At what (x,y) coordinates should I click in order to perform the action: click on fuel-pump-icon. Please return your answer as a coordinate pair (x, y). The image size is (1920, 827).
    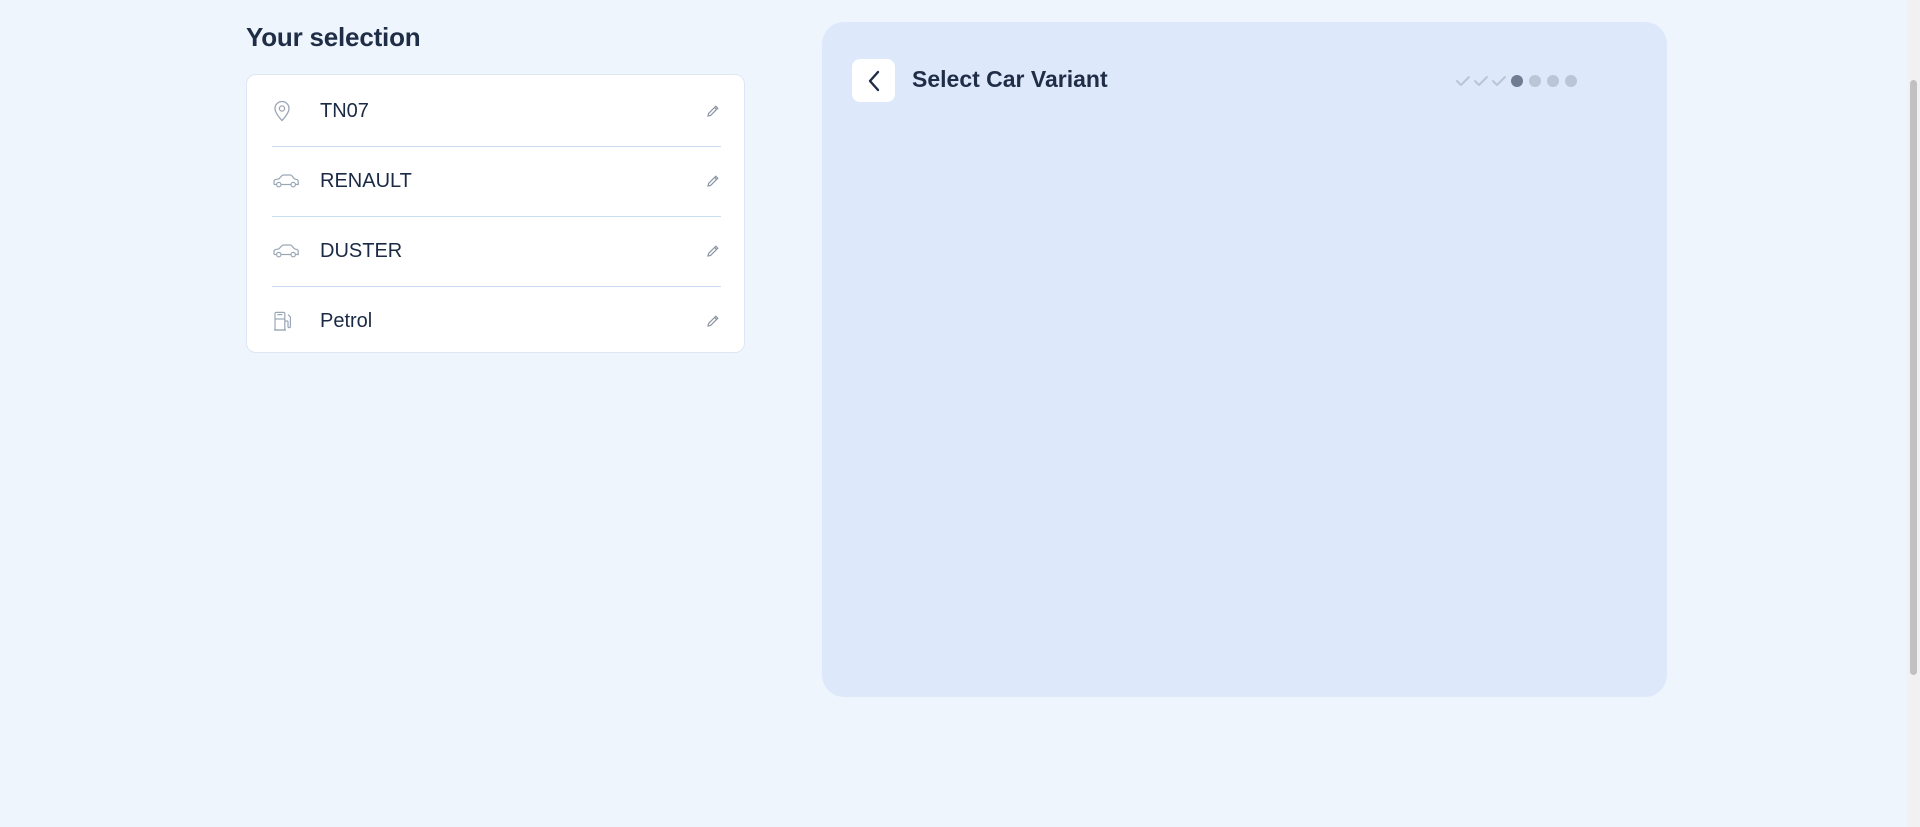
    Looking at the image, I should click on (286, 321).